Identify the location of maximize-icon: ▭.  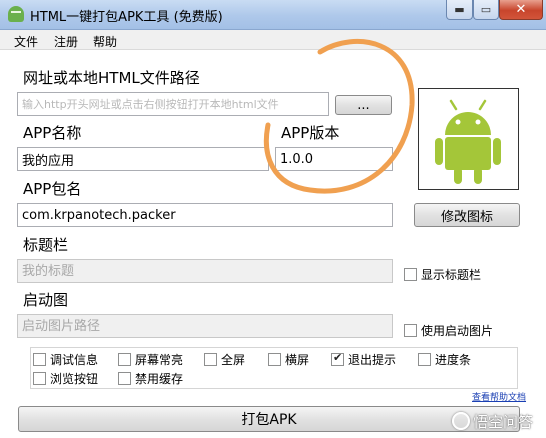
(486, 9).